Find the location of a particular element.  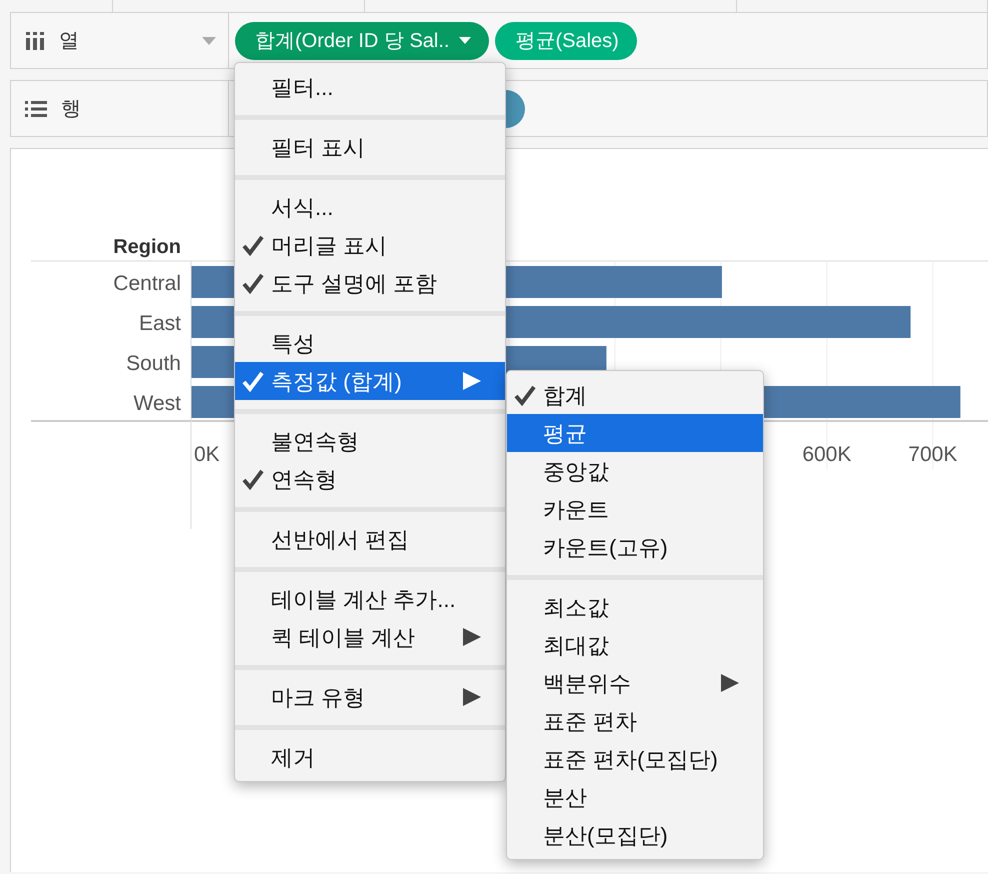

category-label: East is located at coordinates (159, 323).